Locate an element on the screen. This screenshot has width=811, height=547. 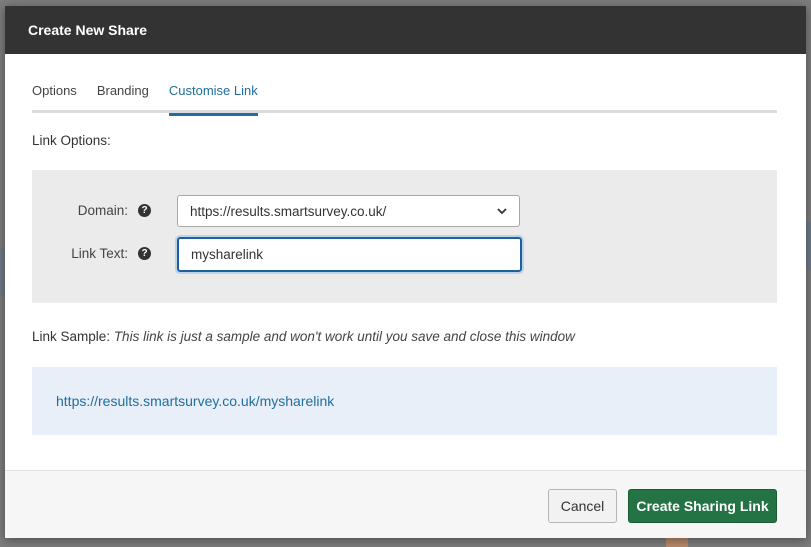
link-text-label: Link Text: is located at coordinates (99, 253).